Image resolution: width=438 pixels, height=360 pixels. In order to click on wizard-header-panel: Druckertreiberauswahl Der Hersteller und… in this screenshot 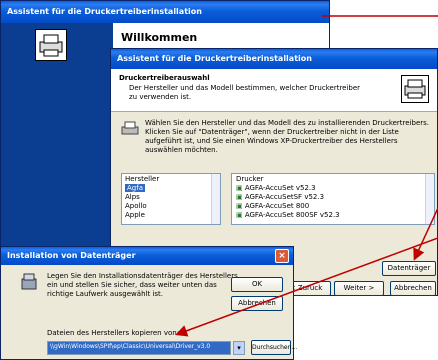, I will do `click(274, 90)`.